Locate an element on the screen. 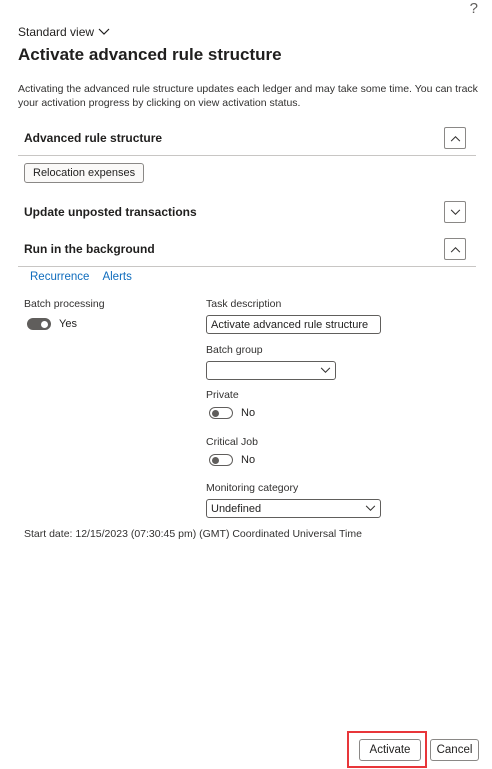 The image size is (492, 769). collapse-background-button is located at coordinates (455, 249).